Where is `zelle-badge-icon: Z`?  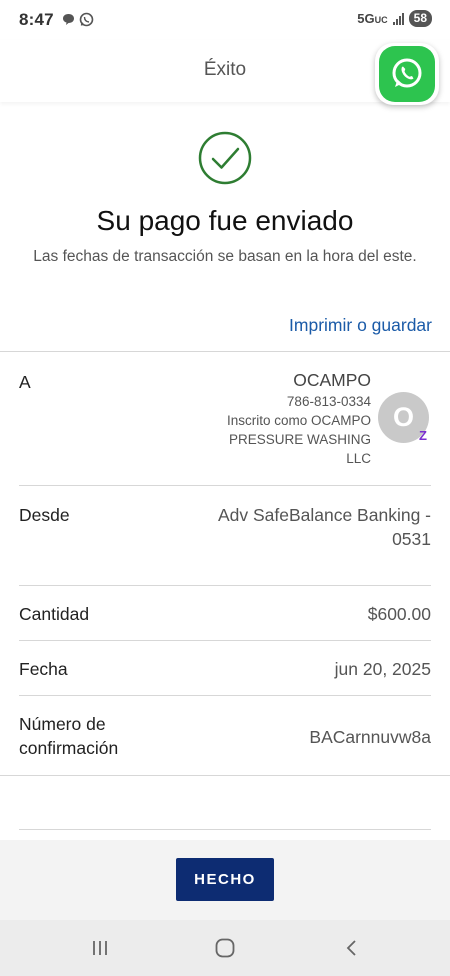 zelle-badge-icon: Z is located at coordinates (423, 435).